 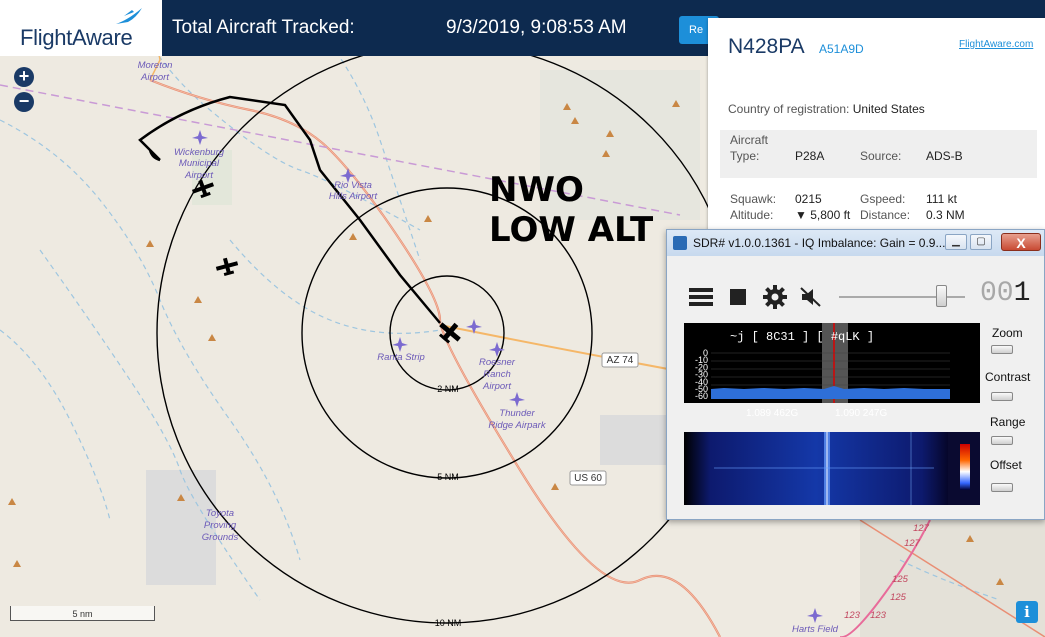 I want to click on place-label: Harts Field, so click(x=815, y=629).